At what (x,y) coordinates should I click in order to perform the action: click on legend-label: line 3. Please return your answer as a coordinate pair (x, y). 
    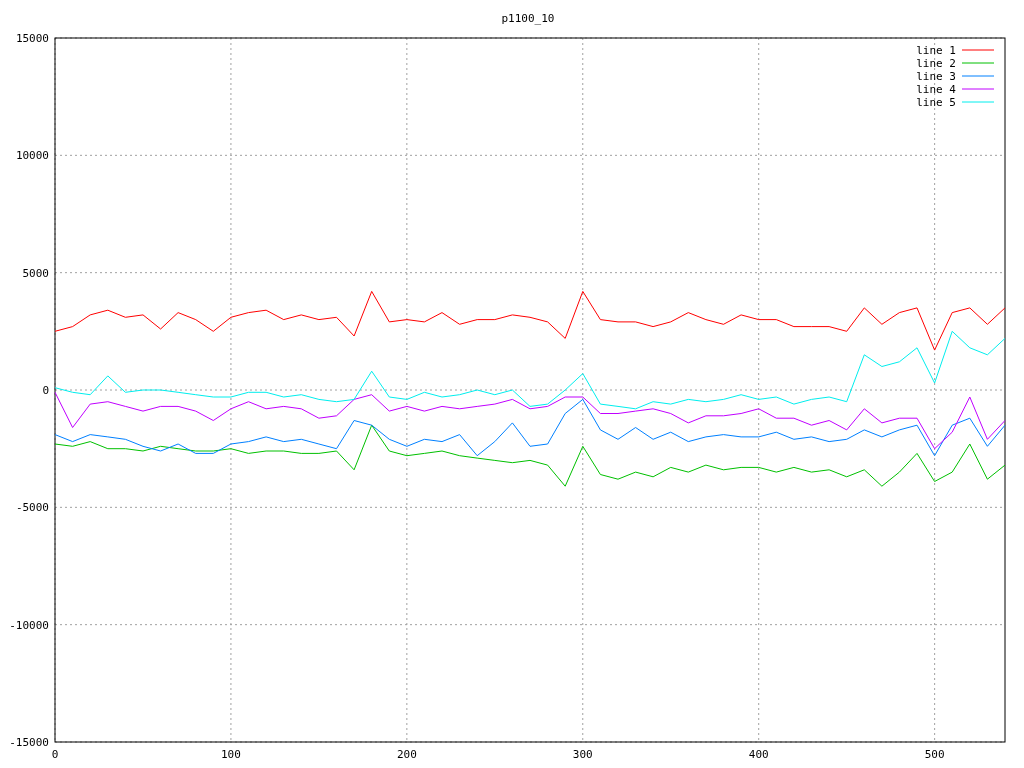
    Looking at the image, I should click on (936, 76).